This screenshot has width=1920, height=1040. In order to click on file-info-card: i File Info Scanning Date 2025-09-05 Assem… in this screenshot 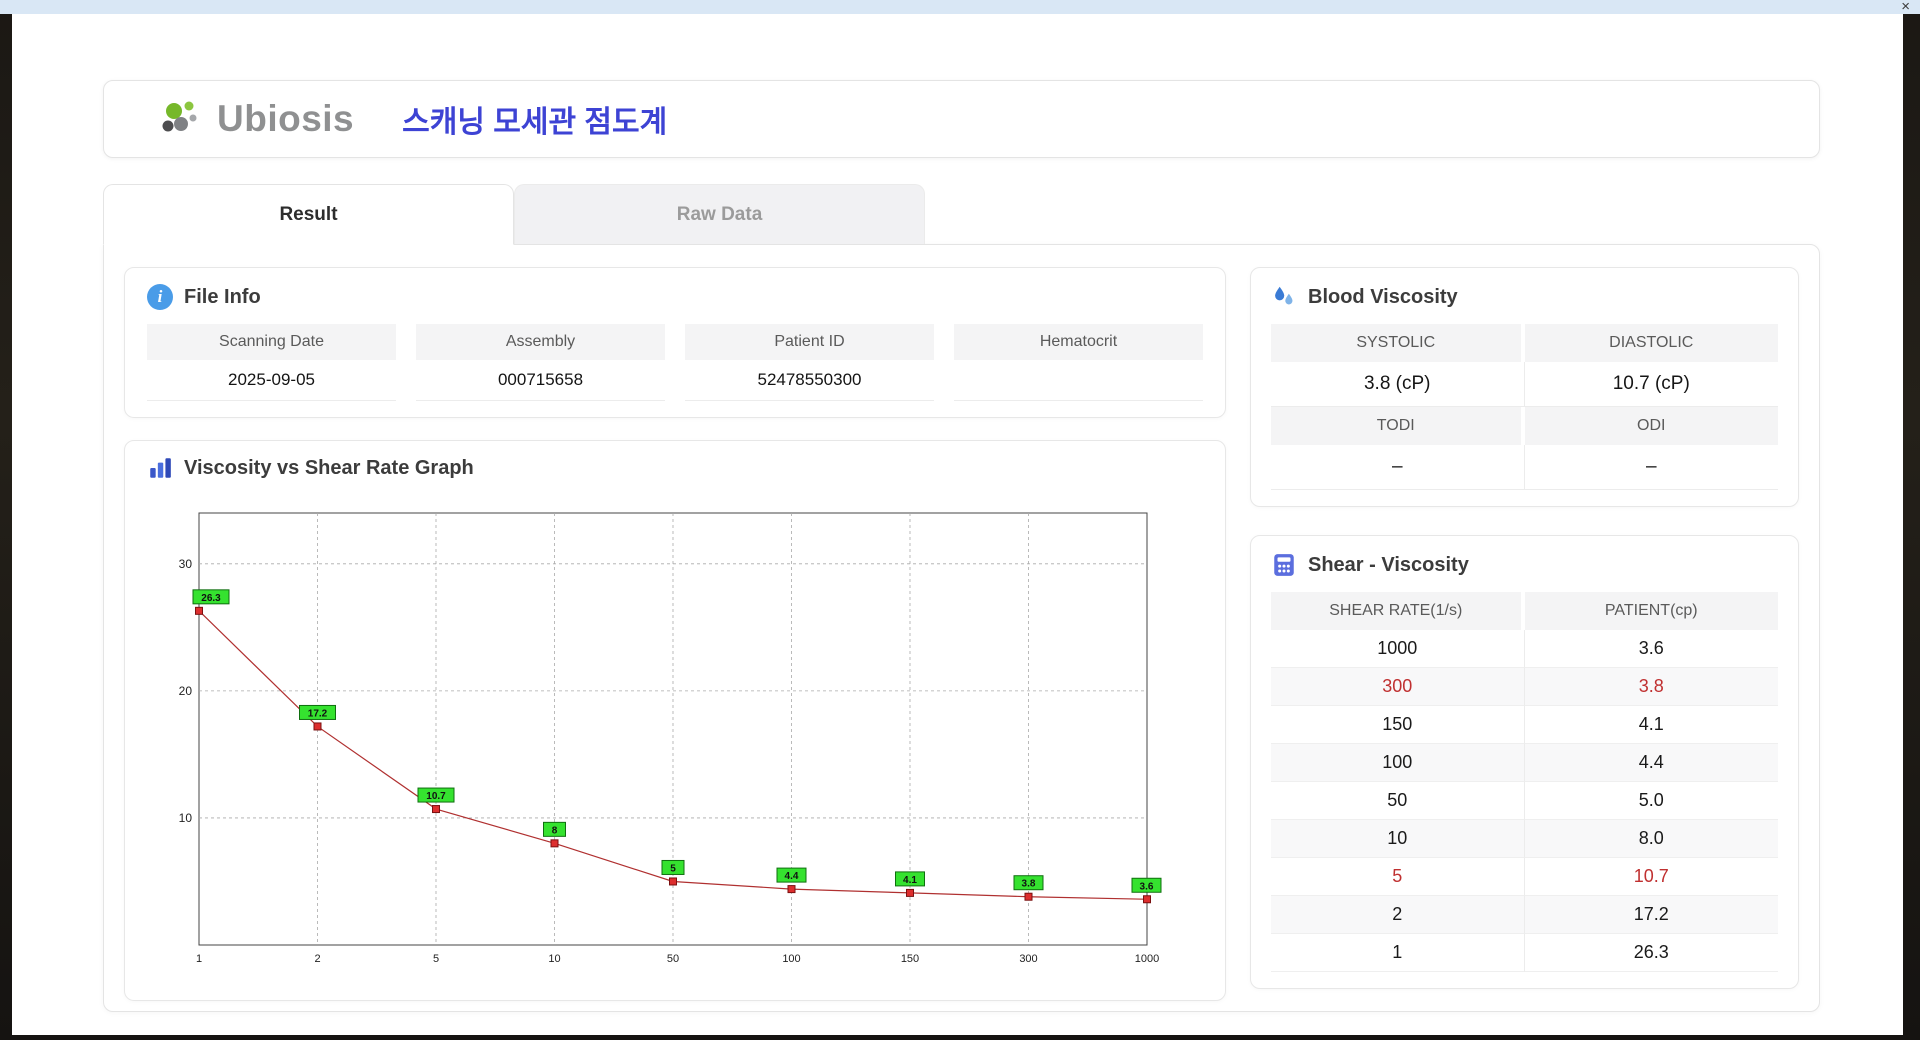, I will do `click(675, 342)`.